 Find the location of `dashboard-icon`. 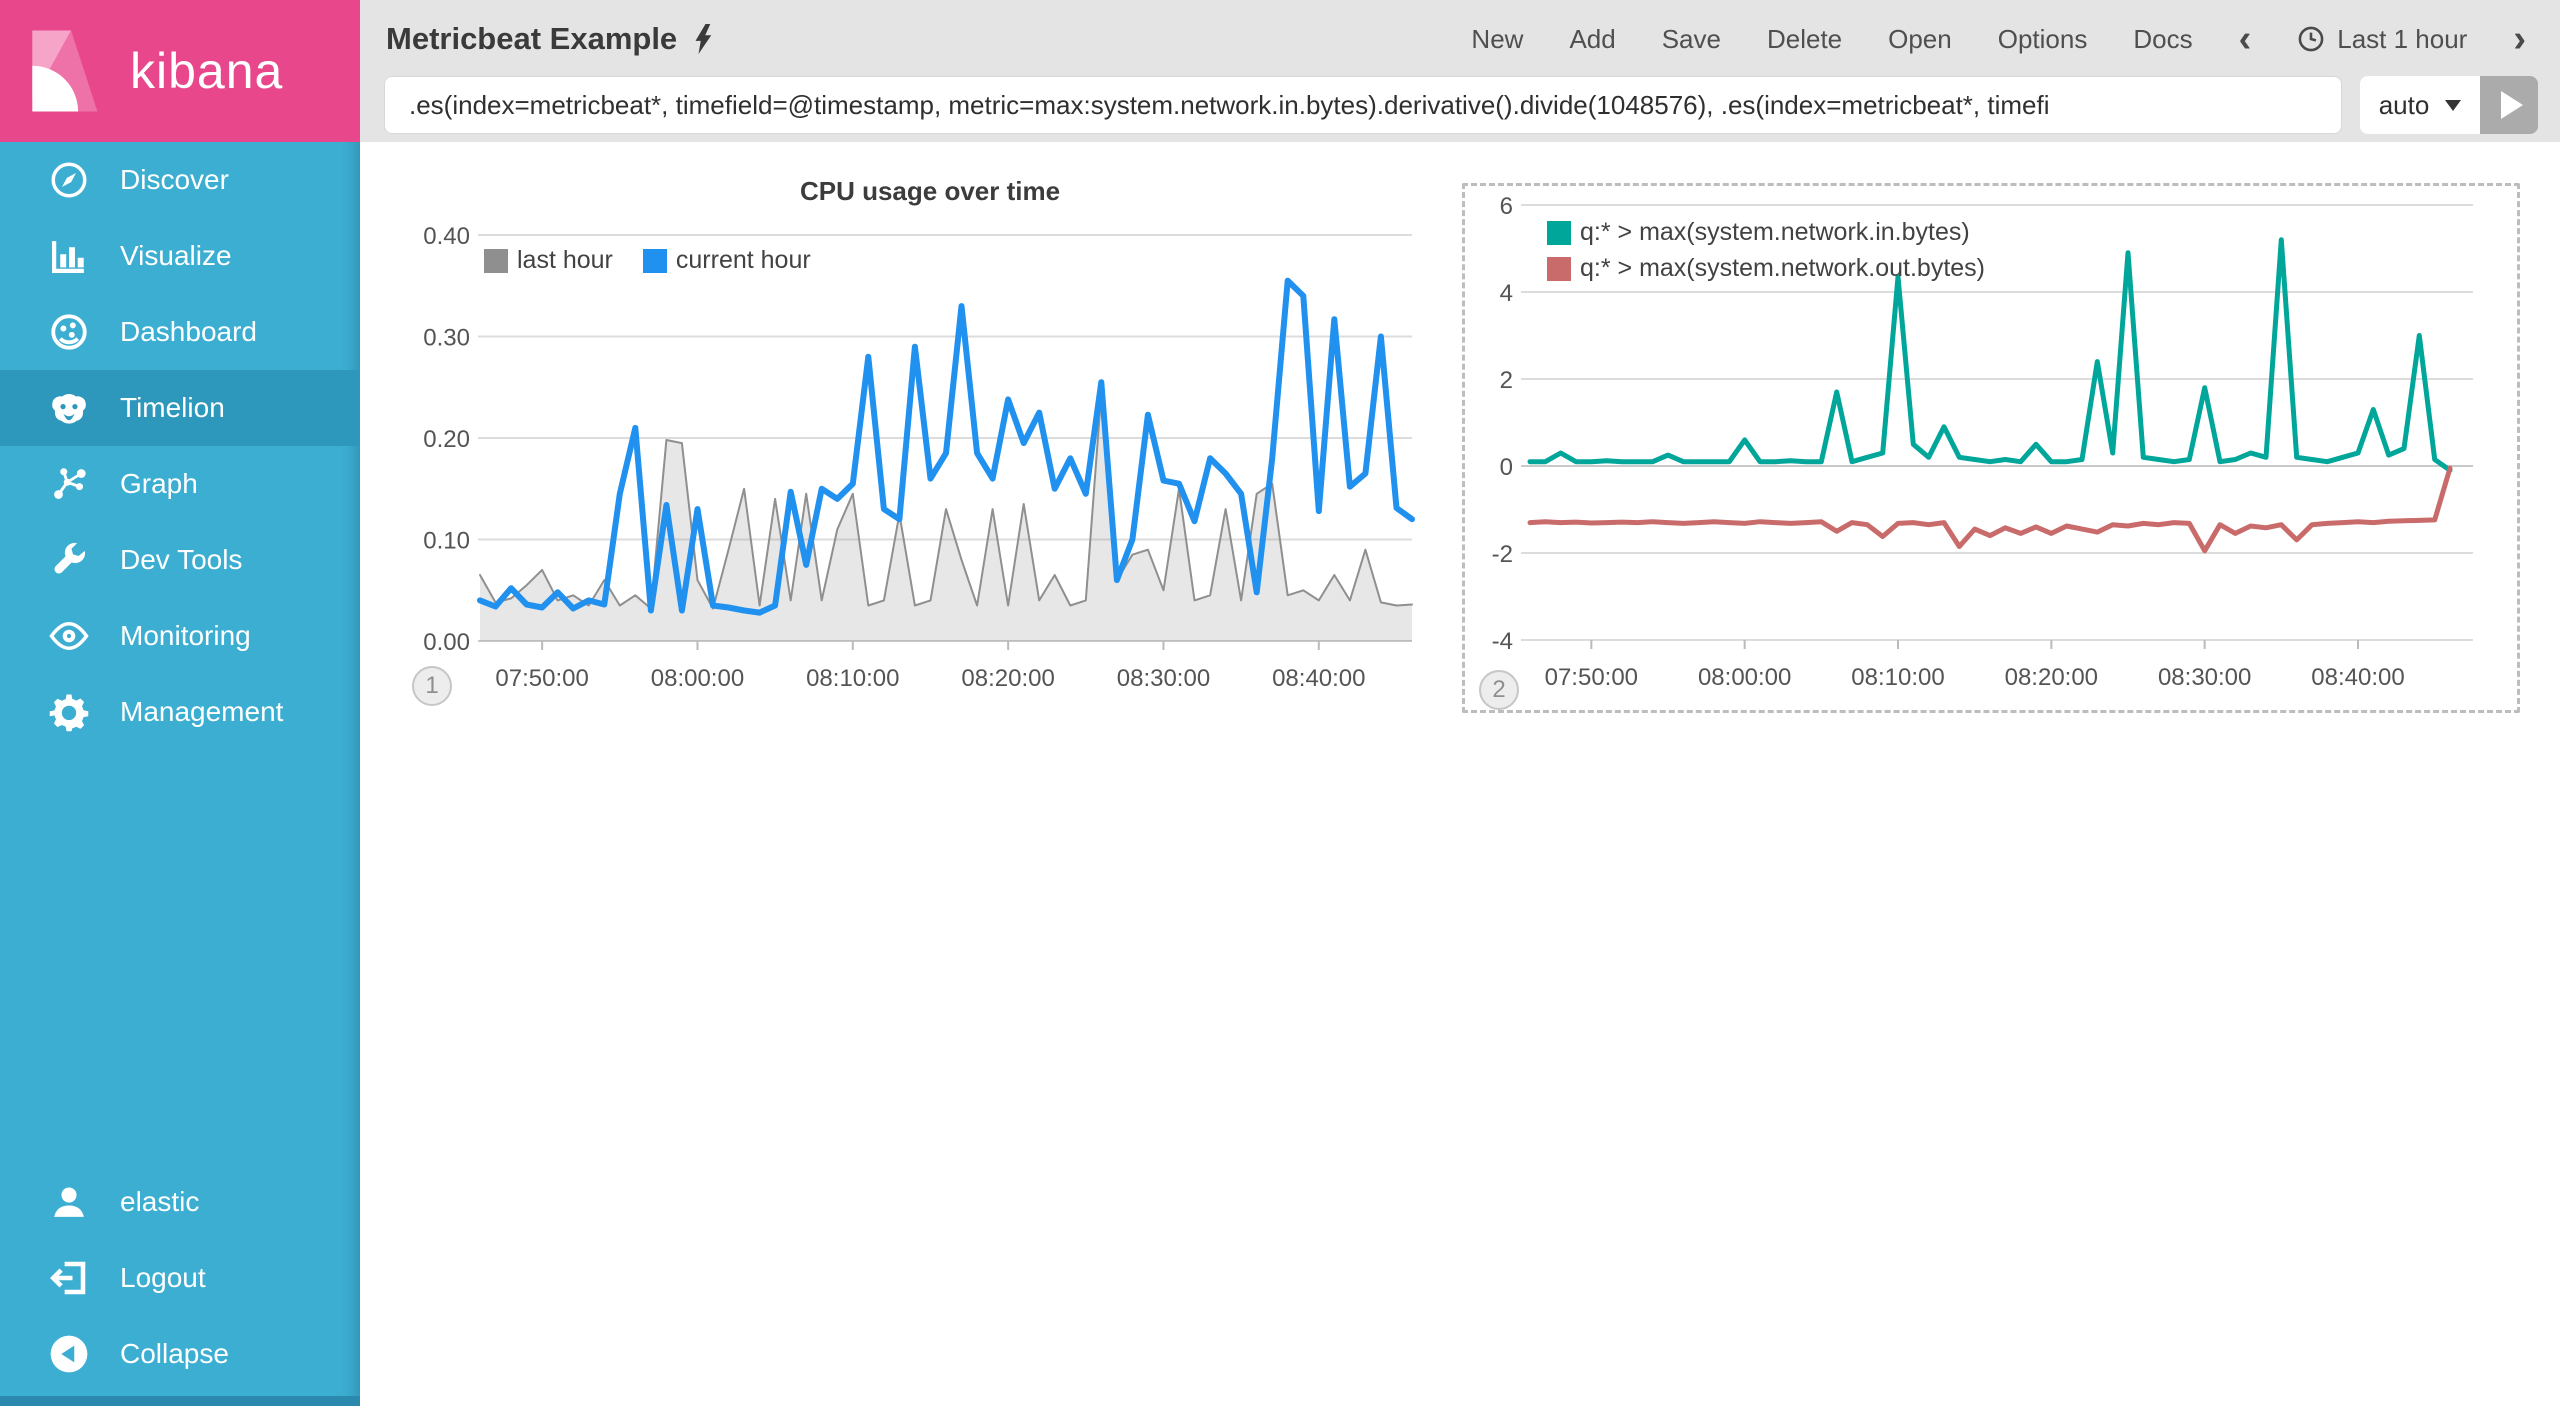

dashboard-icon is located at coordinates (69, 332).